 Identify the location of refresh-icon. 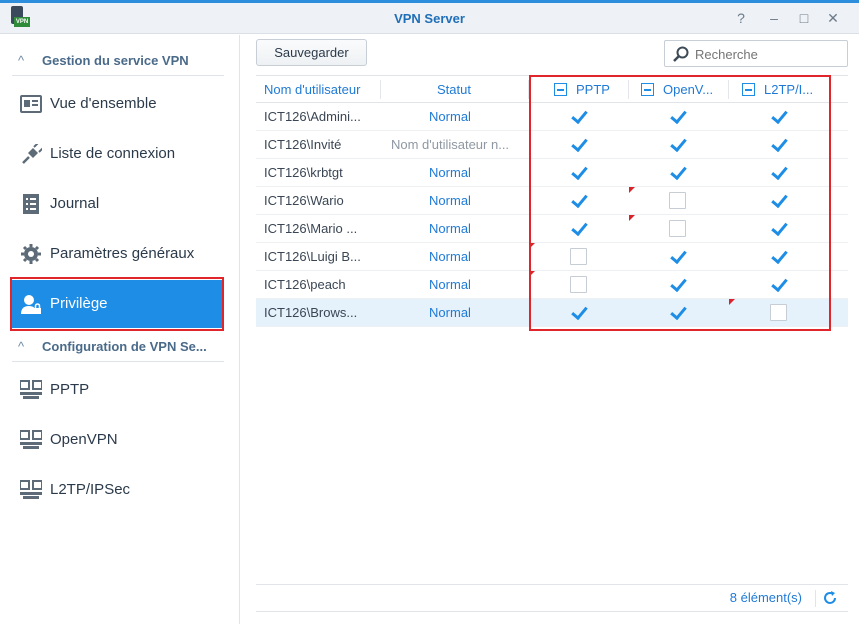
(830, 598).